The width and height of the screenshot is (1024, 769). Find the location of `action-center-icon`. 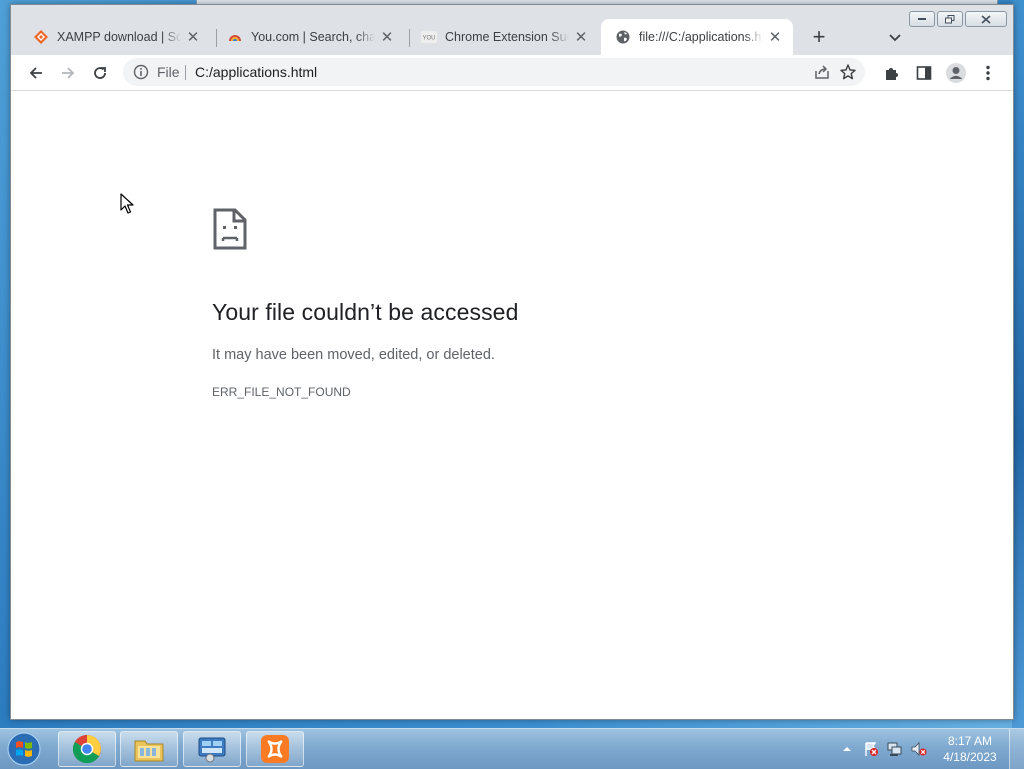

action-center-icon is located at coordinates (871, 749).